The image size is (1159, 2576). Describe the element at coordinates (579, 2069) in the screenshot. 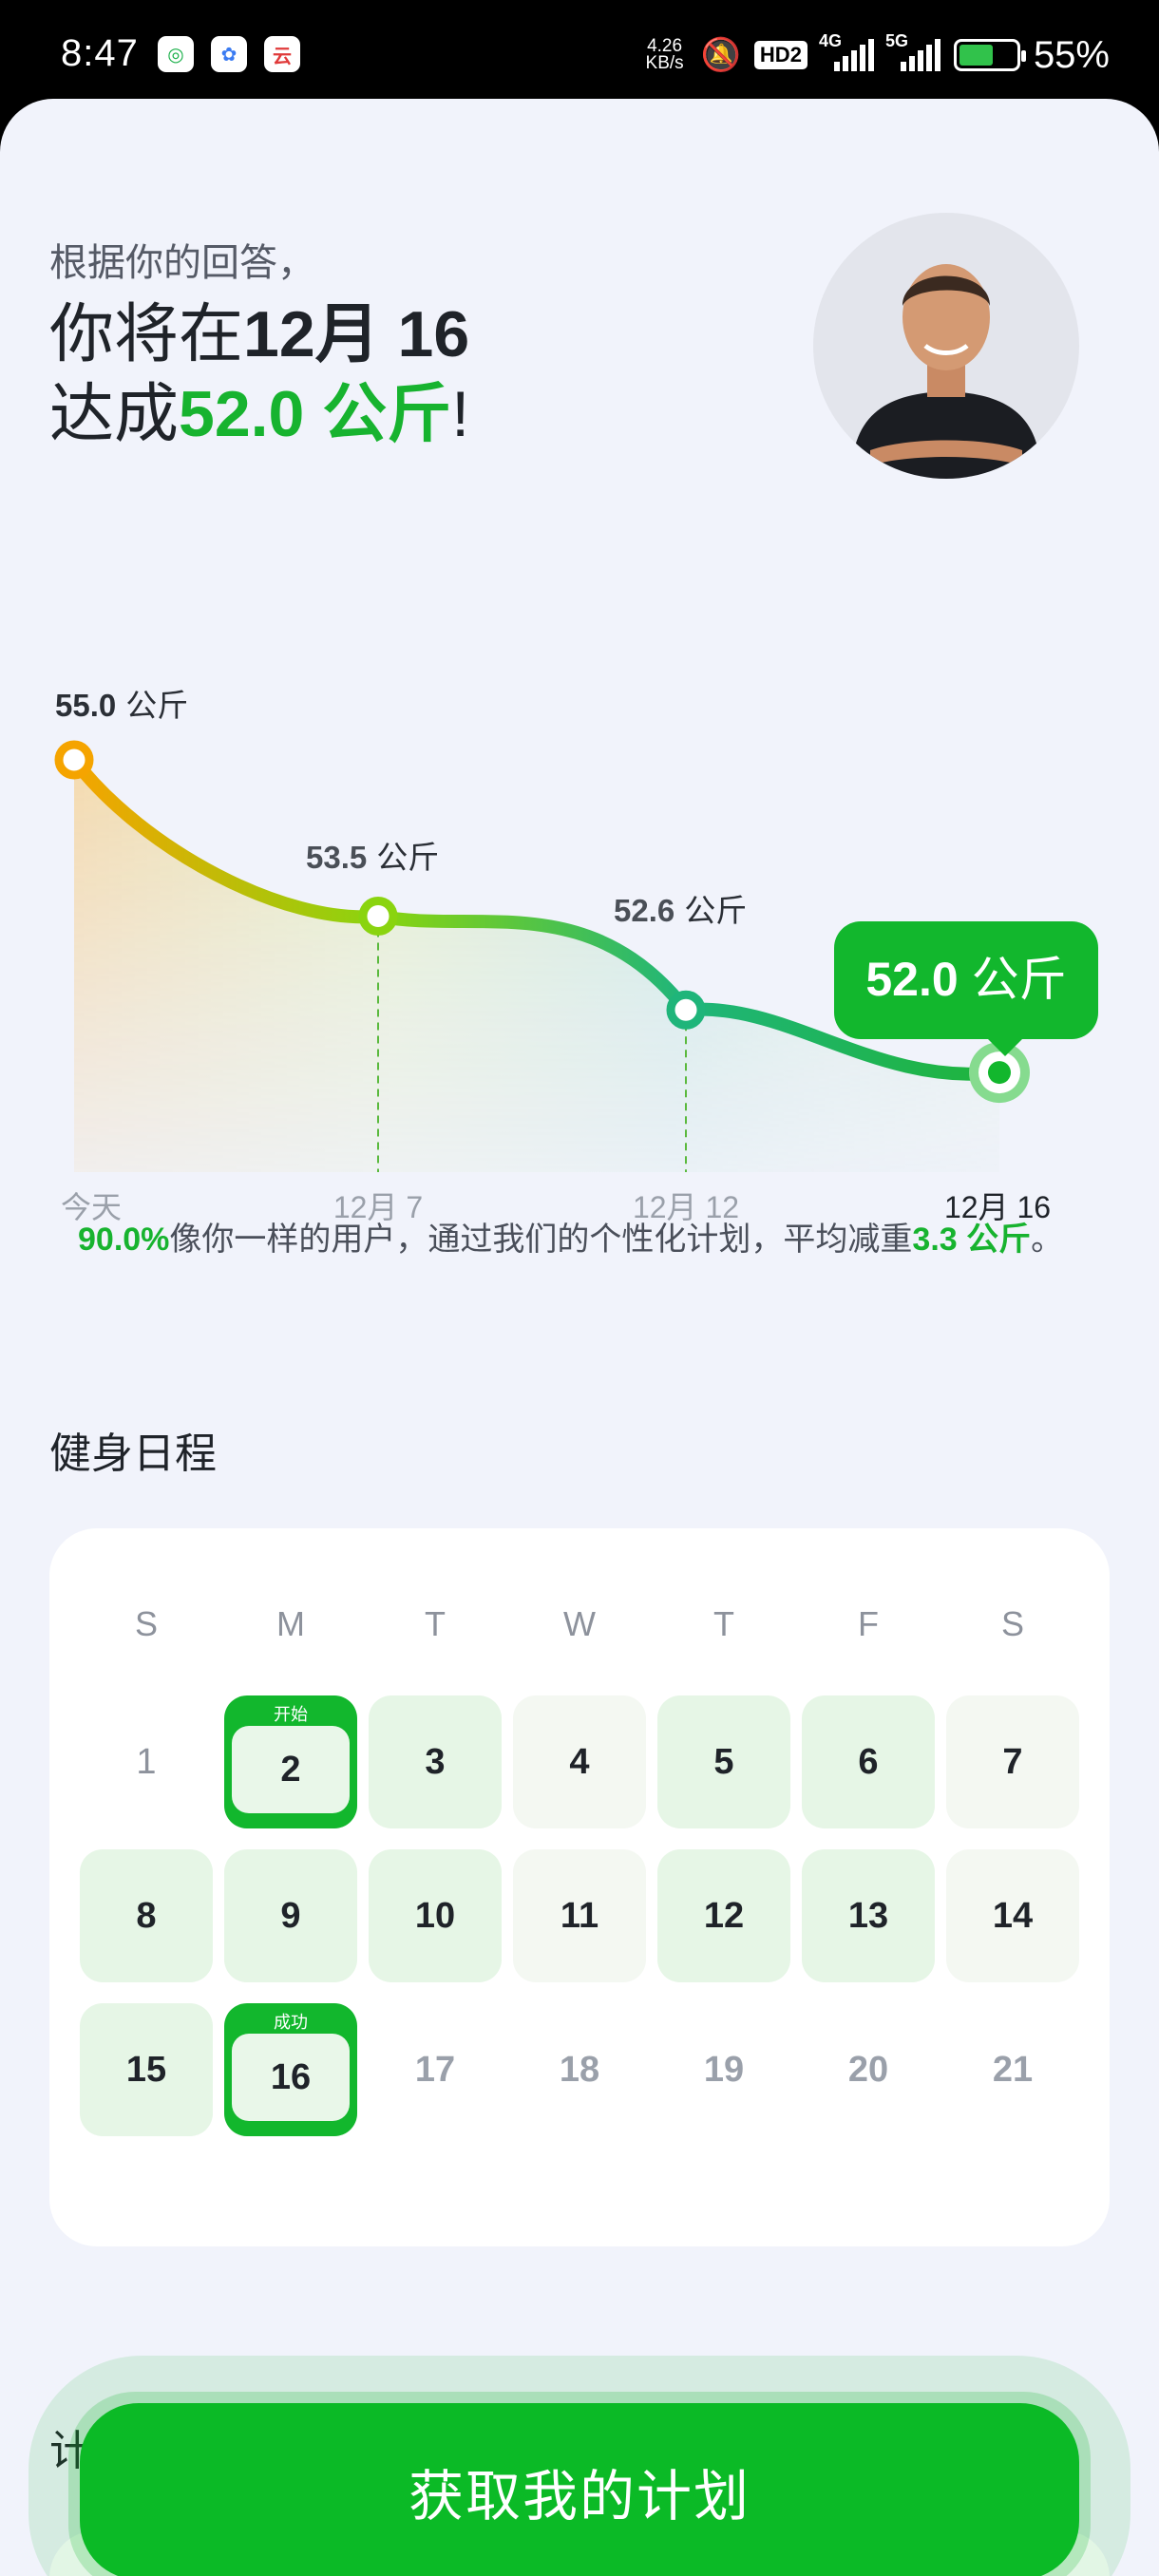

I see `calendar-day-18: 18` at that location.